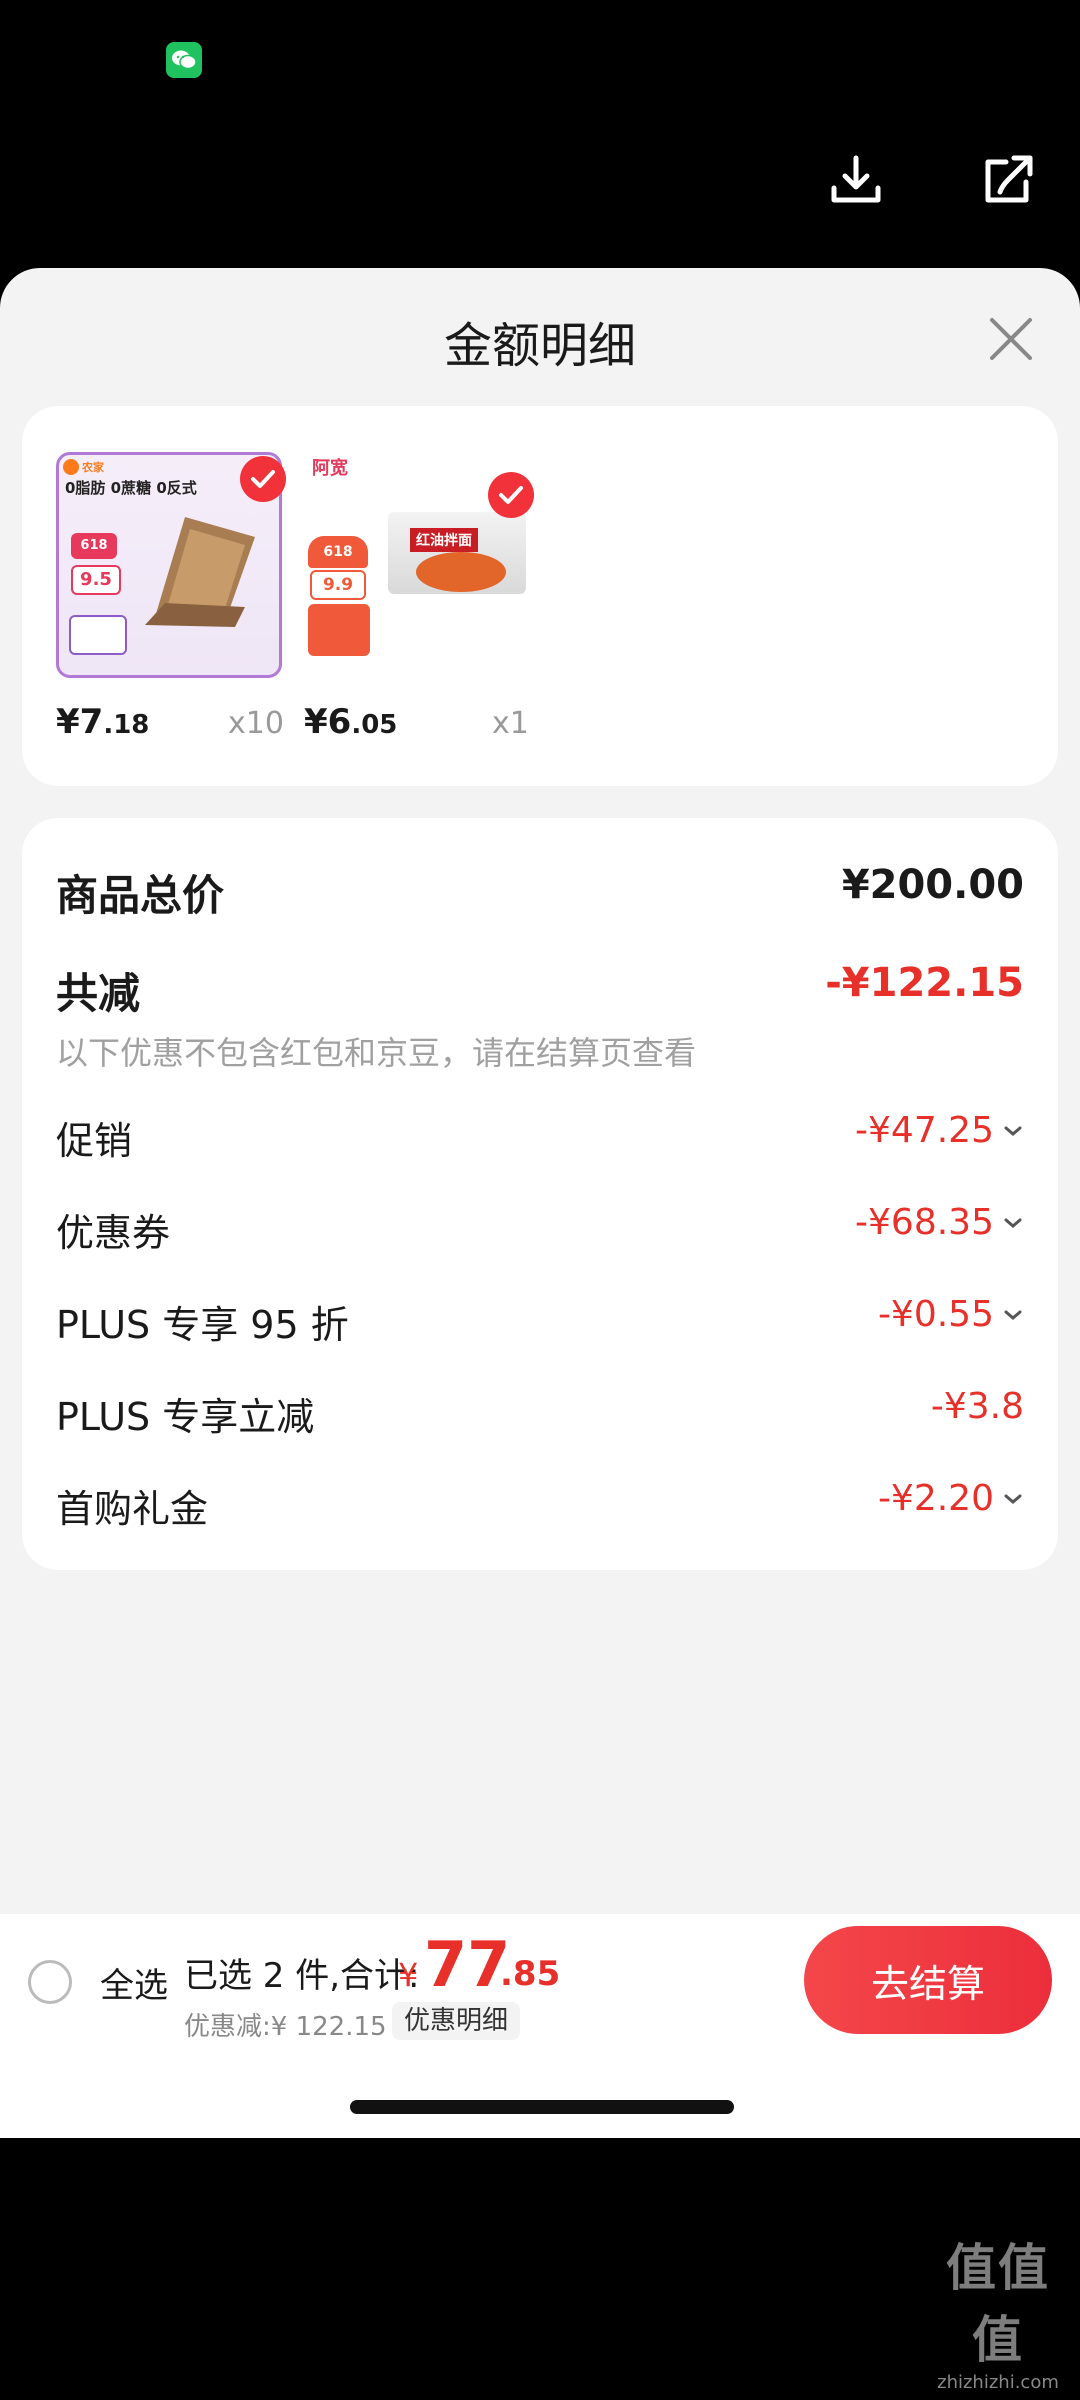 The width and height of the screenshot is (1080, 2400). I want to click on top-bar, so click(540, 131).